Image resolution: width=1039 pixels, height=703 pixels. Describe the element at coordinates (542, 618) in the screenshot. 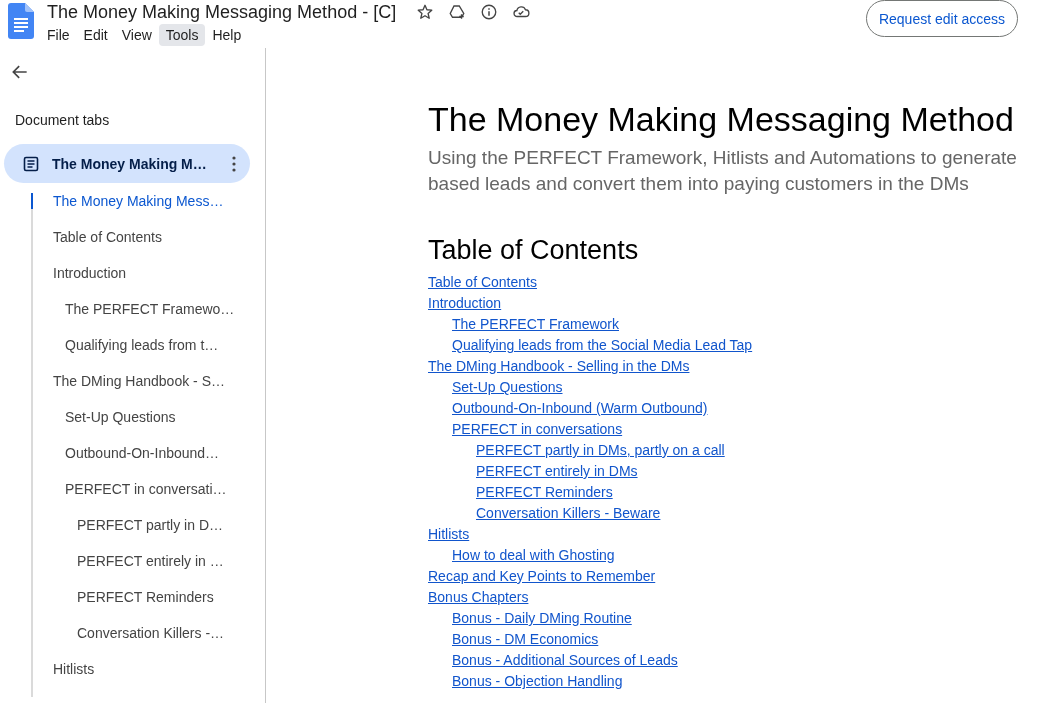

I see `toc-link: Bonus - Daily DMing Routine` at that location.